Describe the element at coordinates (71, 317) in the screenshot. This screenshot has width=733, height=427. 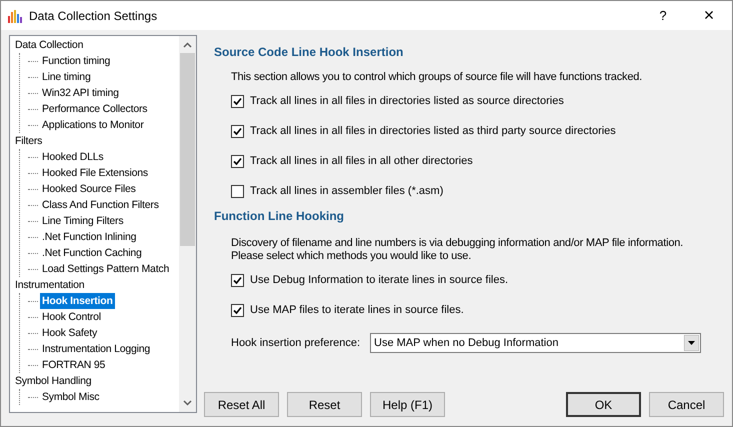
I see `tree-item: Hook Control` at that location.